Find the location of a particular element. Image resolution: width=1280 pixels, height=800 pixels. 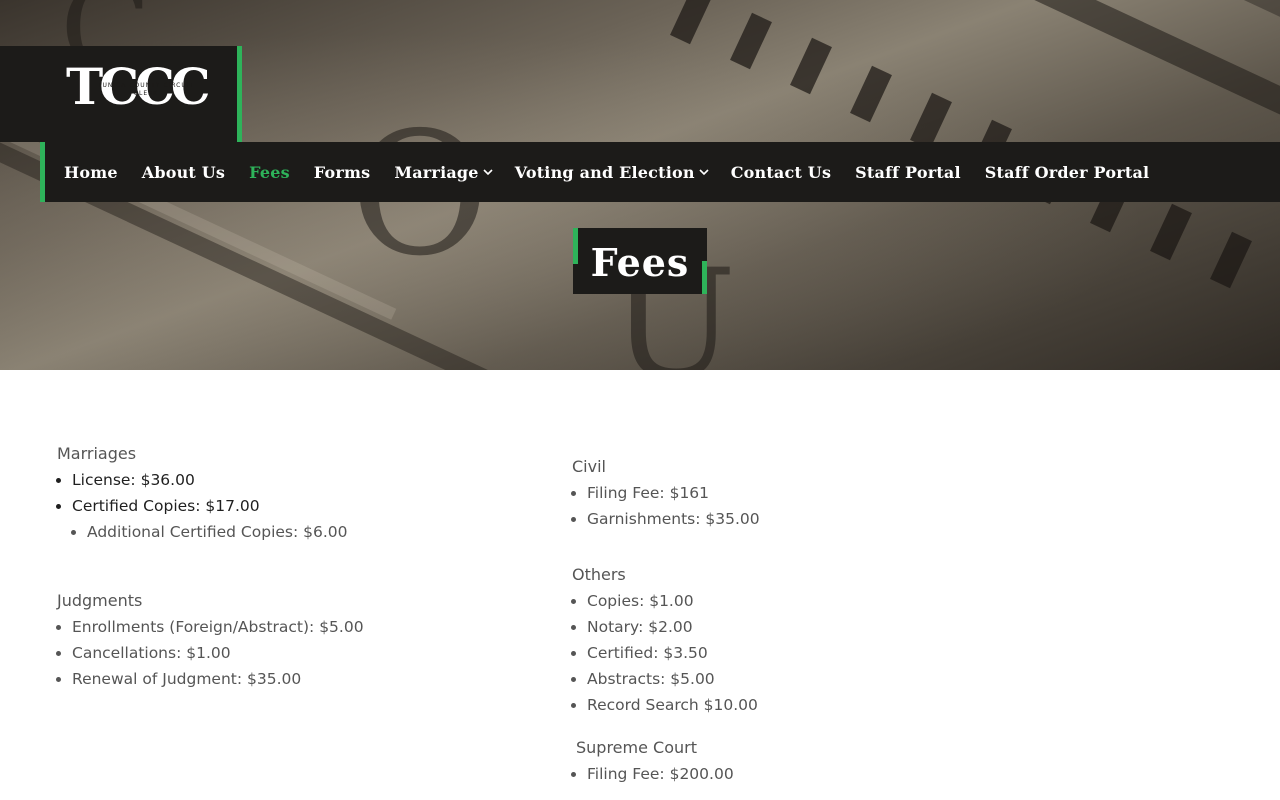

nav-item-fees: Fees is located at coordinates (269, 172).